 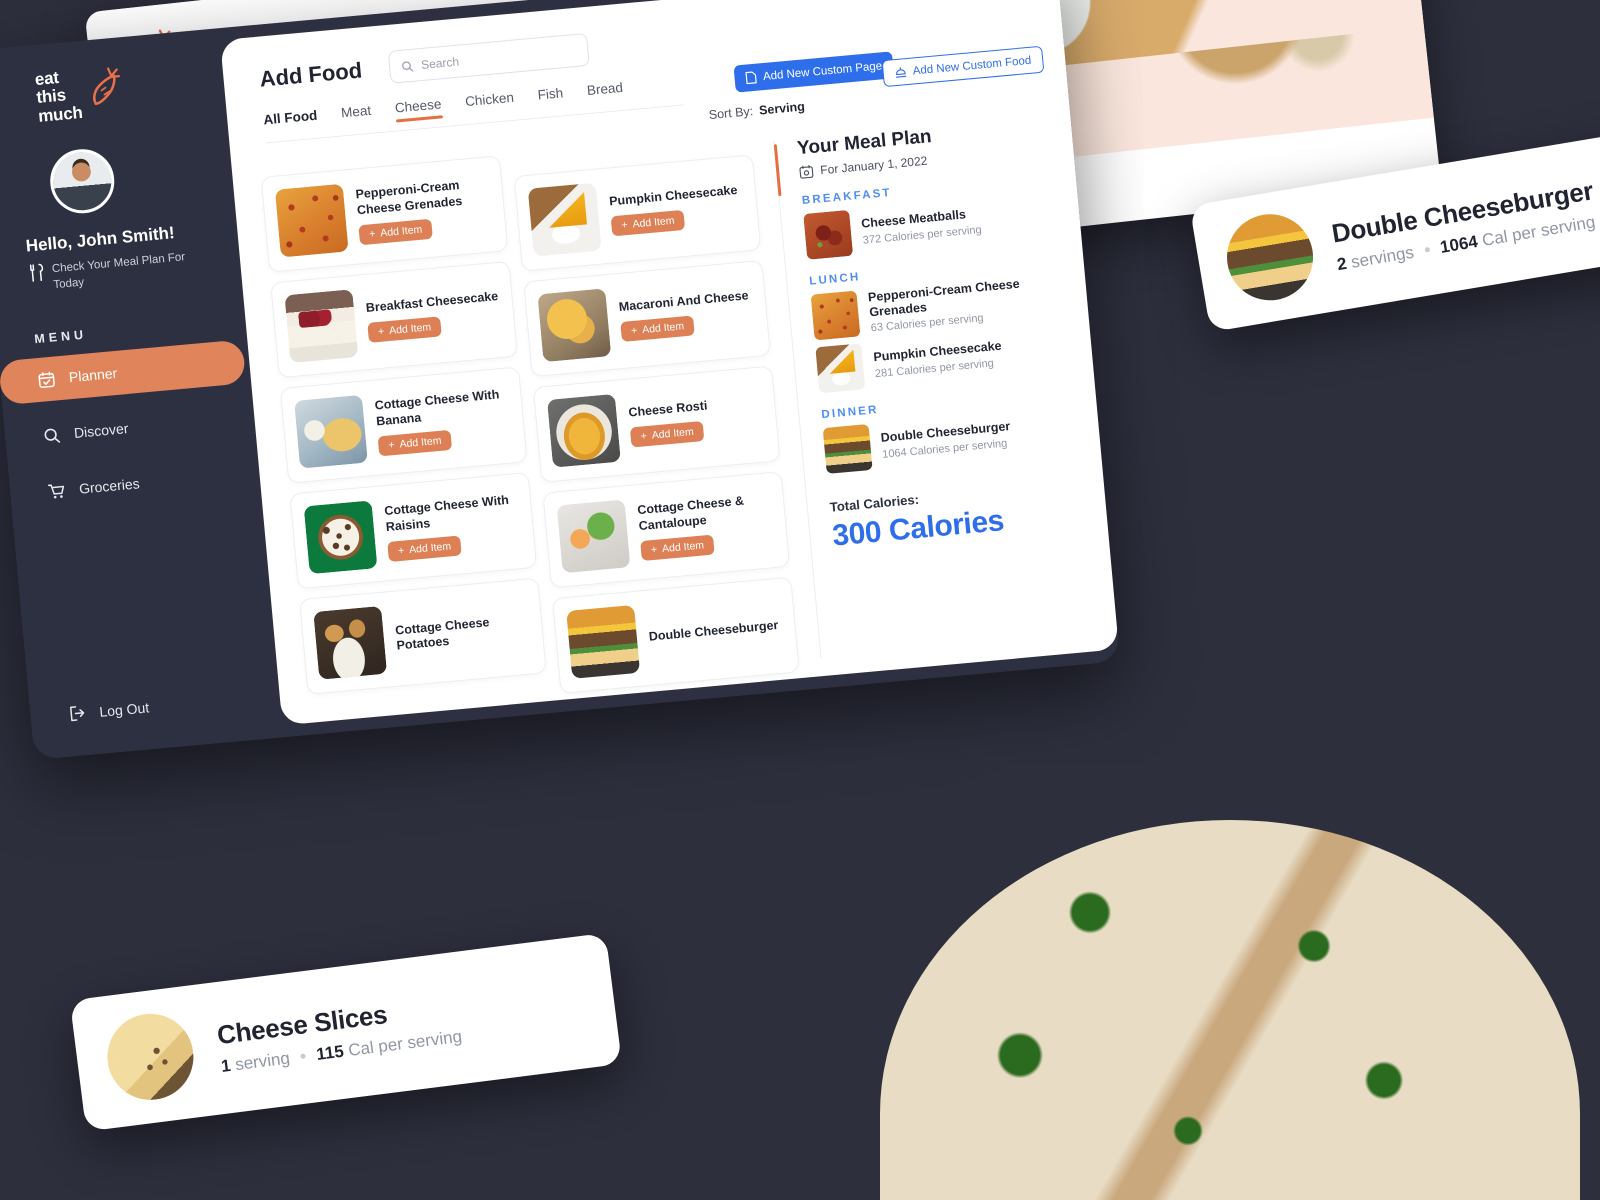 I want to click on cart-icon, so click(x=56, y=490).